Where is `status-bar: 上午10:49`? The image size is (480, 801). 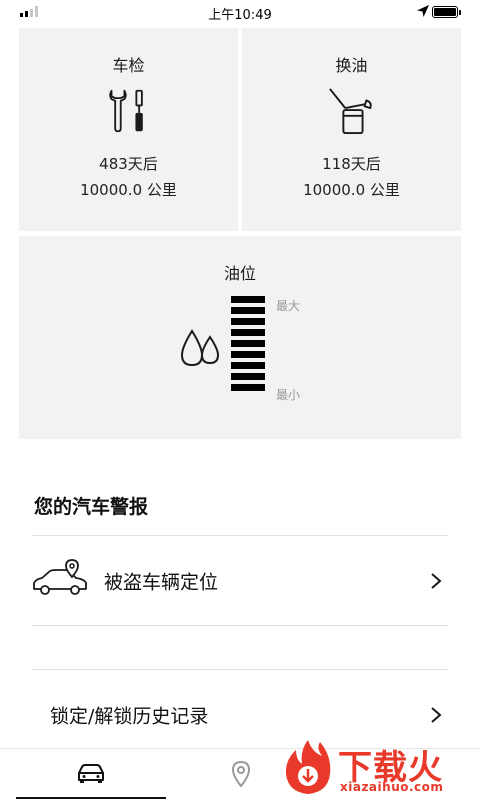
status-bar: 上午10:49 is located at coordinates (240, 12).